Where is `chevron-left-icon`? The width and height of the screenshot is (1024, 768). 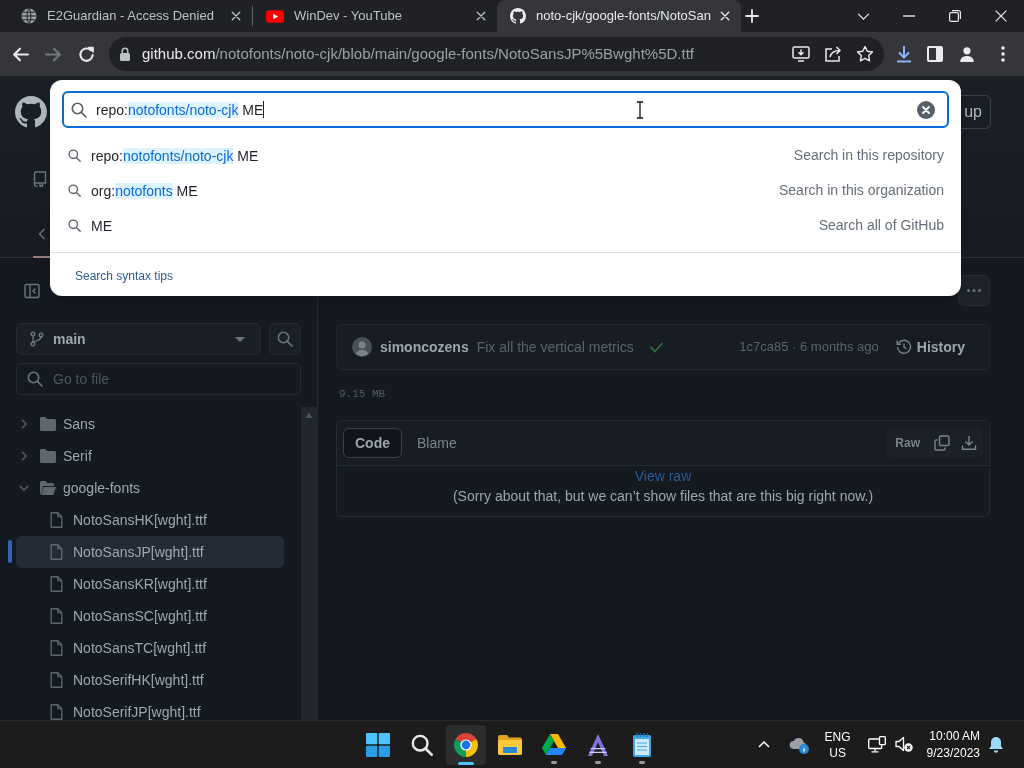
chevron-left-icon is located at coordinates (42, 233).